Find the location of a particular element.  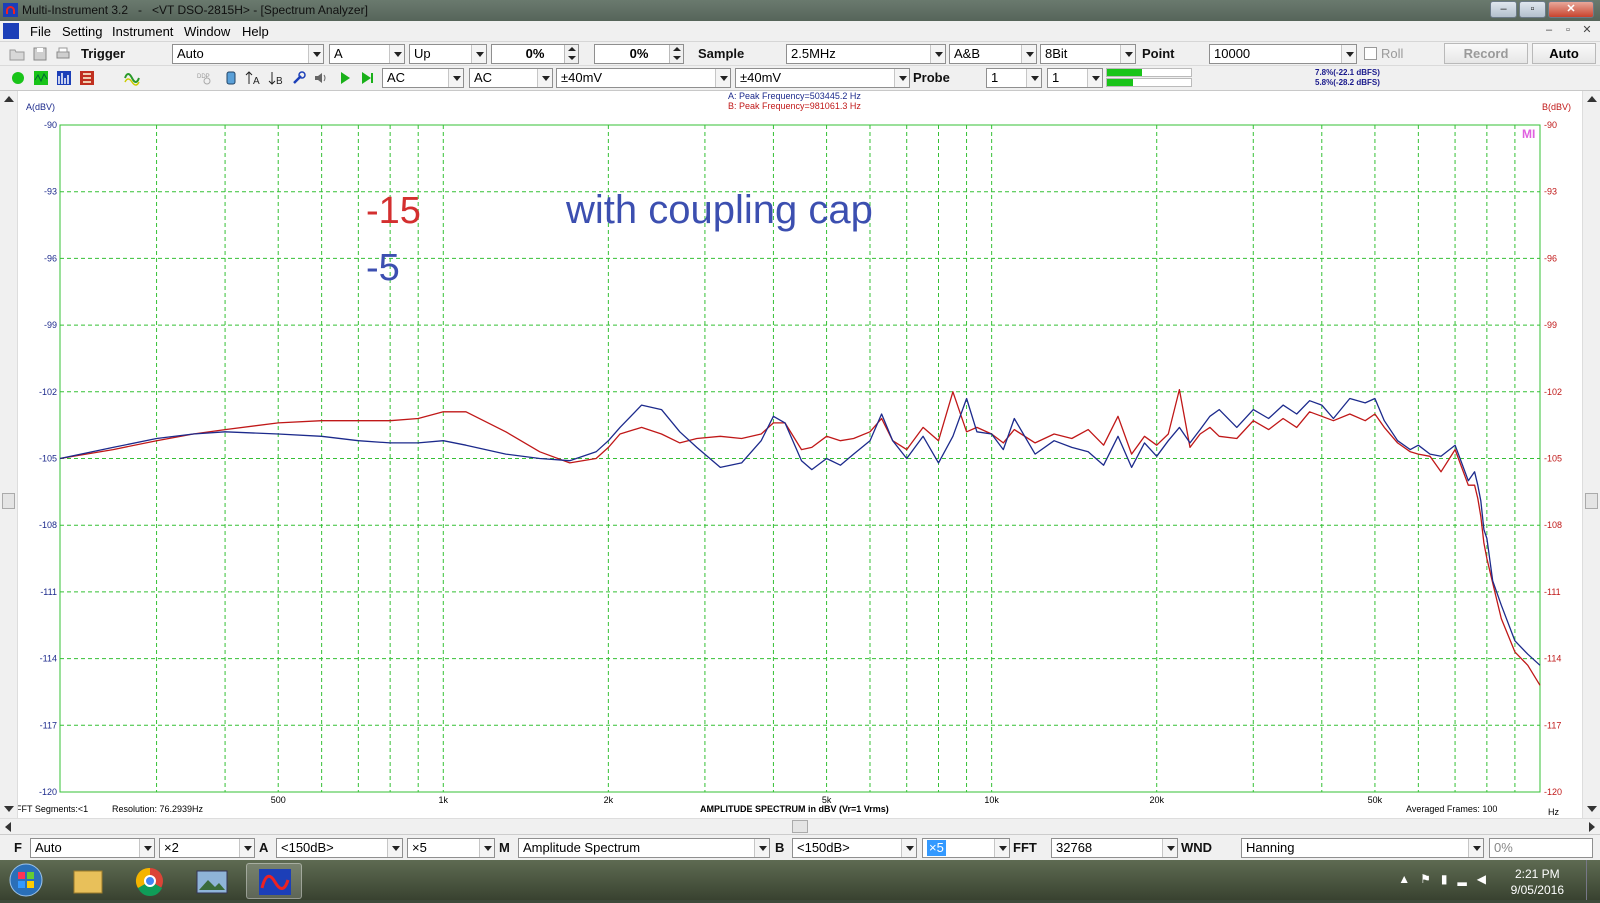

coupling-b-select: AC is located at coordinates (511, 78).